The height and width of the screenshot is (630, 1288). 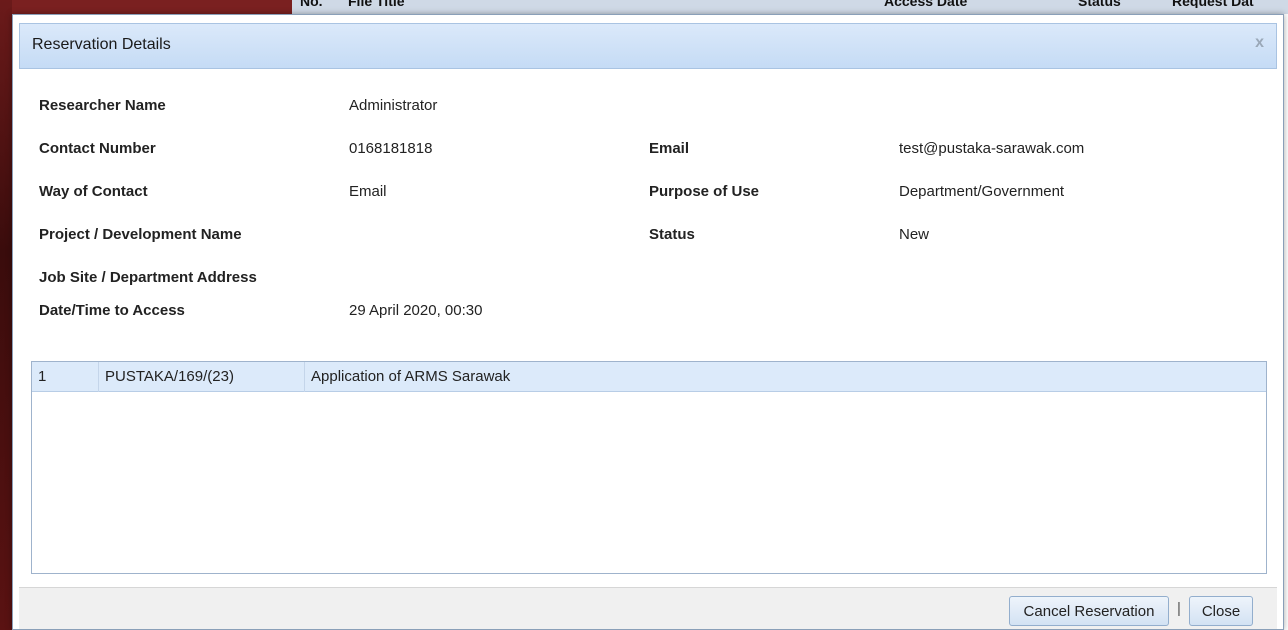 What do you see at coordinates (152, 7) in the screenshot?
I see `background-top-left` at bounding box center [152, 7].